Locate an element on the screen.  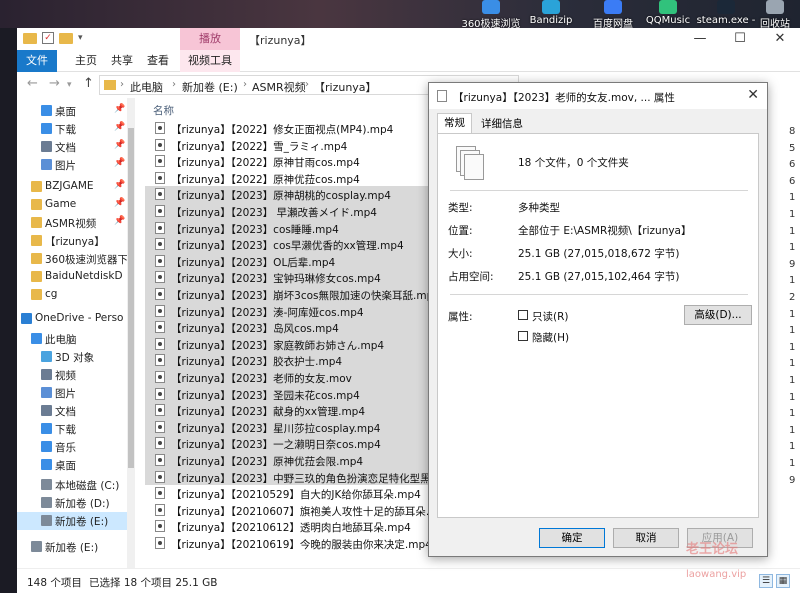
breadcrumb-drive-e: 新加卷 (E:) is located at coordinates (210, 87).